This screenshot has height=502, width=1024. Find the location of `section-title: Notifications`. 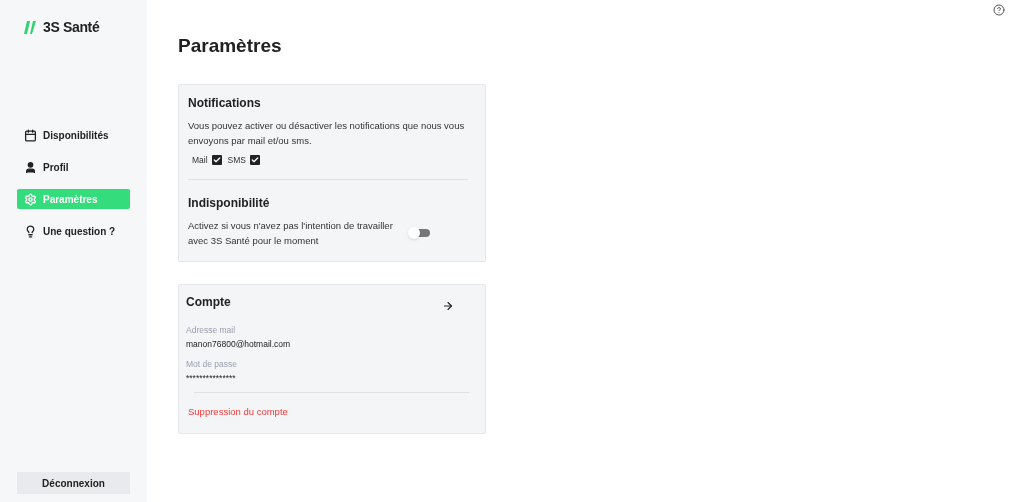

section-title: Notifications is located at coordinates (225, 103).